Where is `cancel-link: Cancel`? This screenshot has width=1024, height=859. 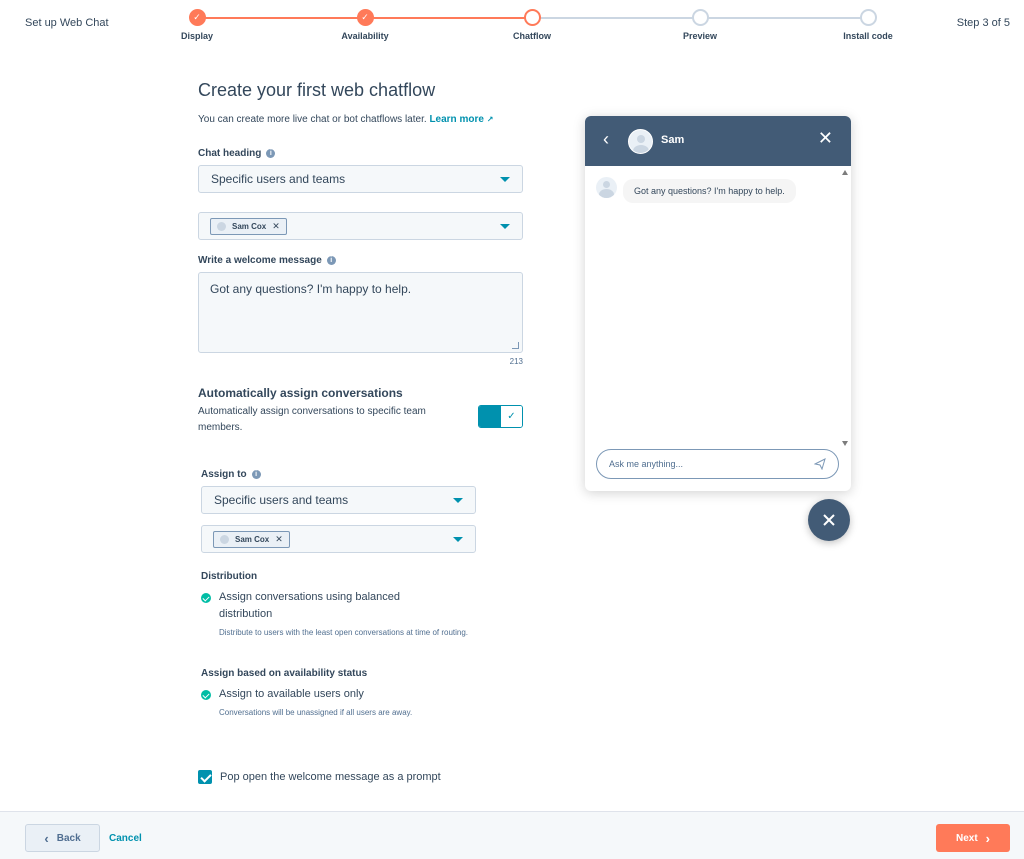
cancel-link: Cancel is located at coordinates (125, 838).